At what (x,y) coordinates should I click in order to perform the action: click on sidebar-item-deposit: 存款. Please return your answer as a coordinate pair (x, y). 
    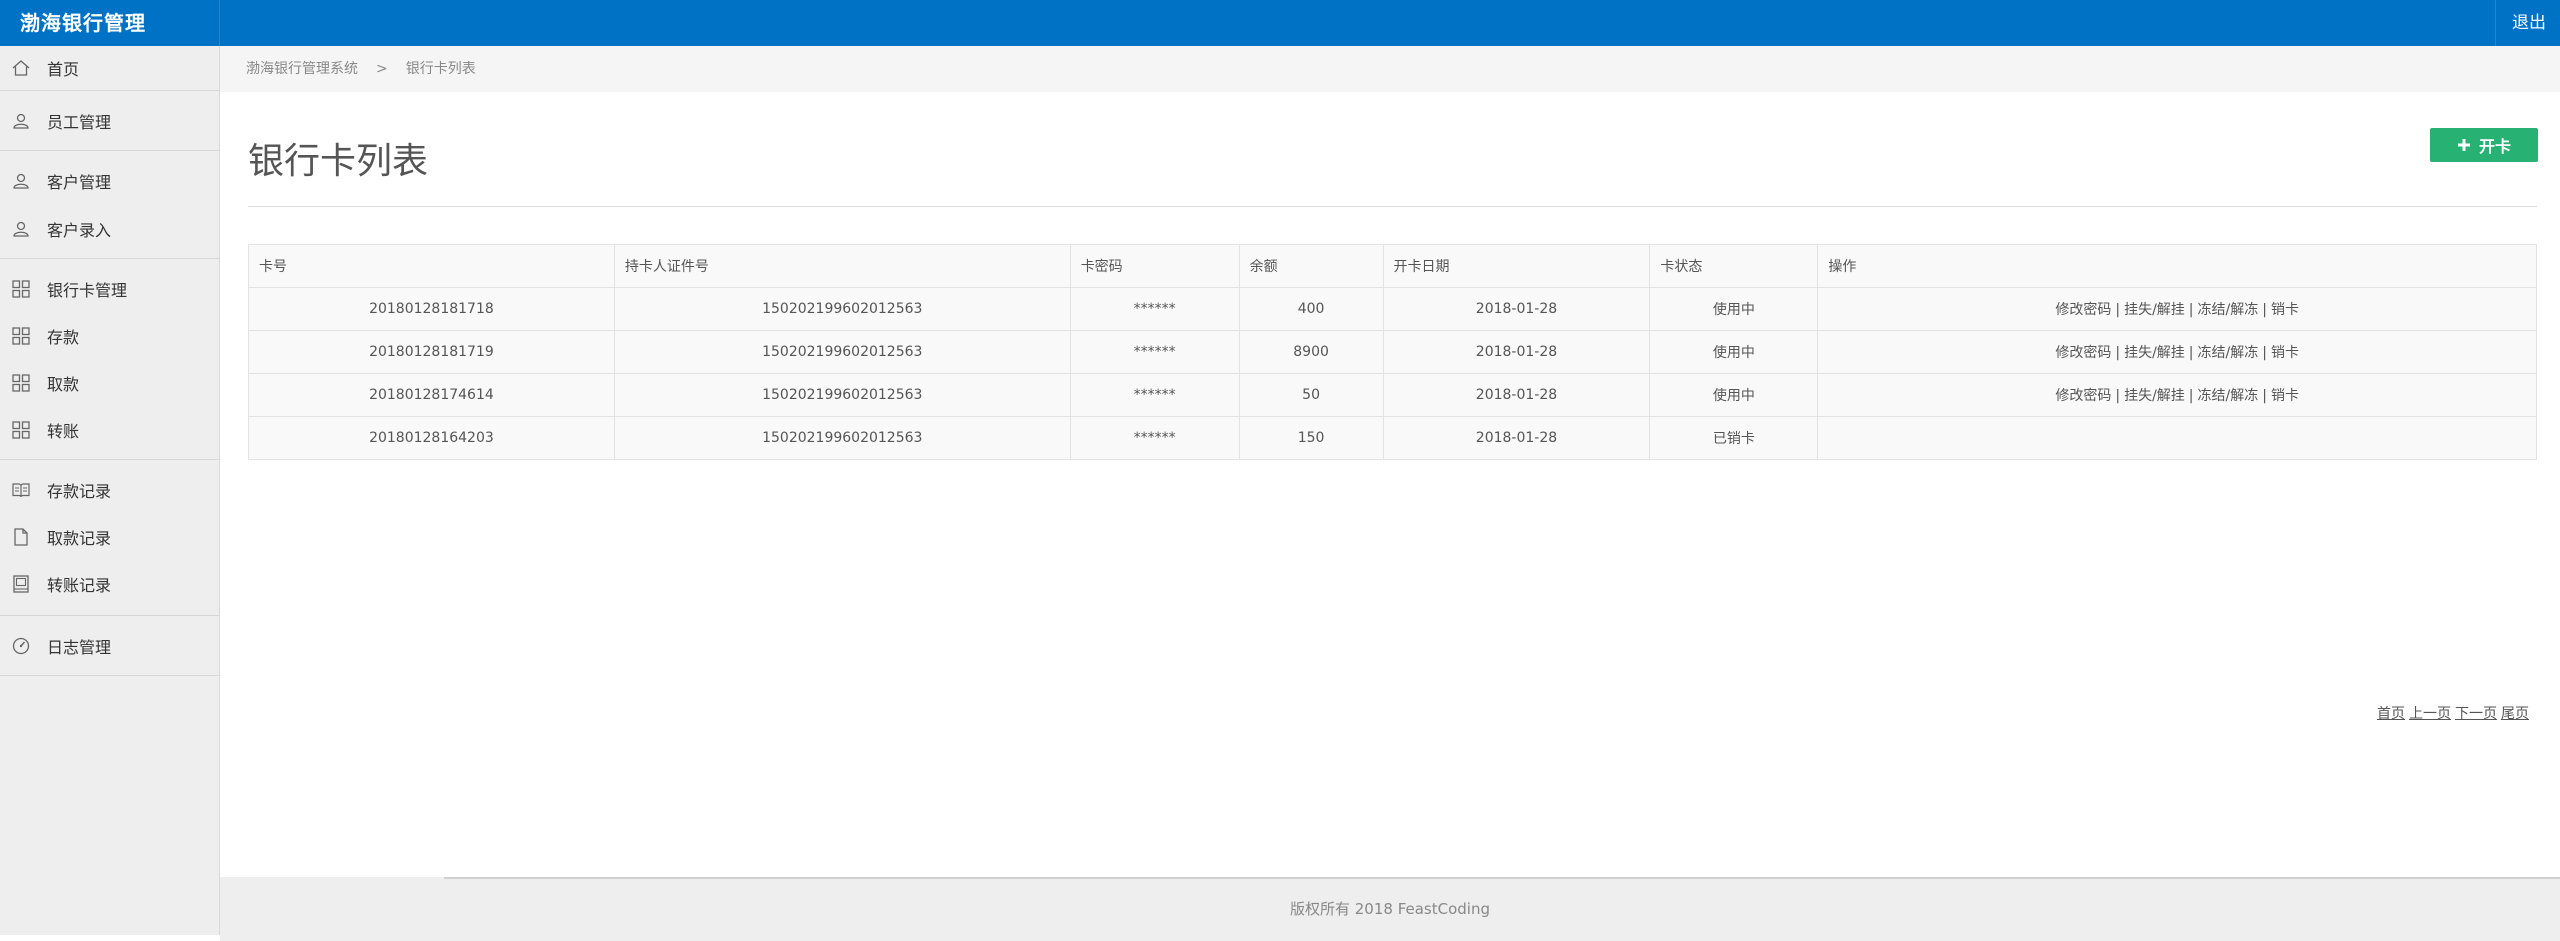
    Looking at the image, I should click on (109, 336).